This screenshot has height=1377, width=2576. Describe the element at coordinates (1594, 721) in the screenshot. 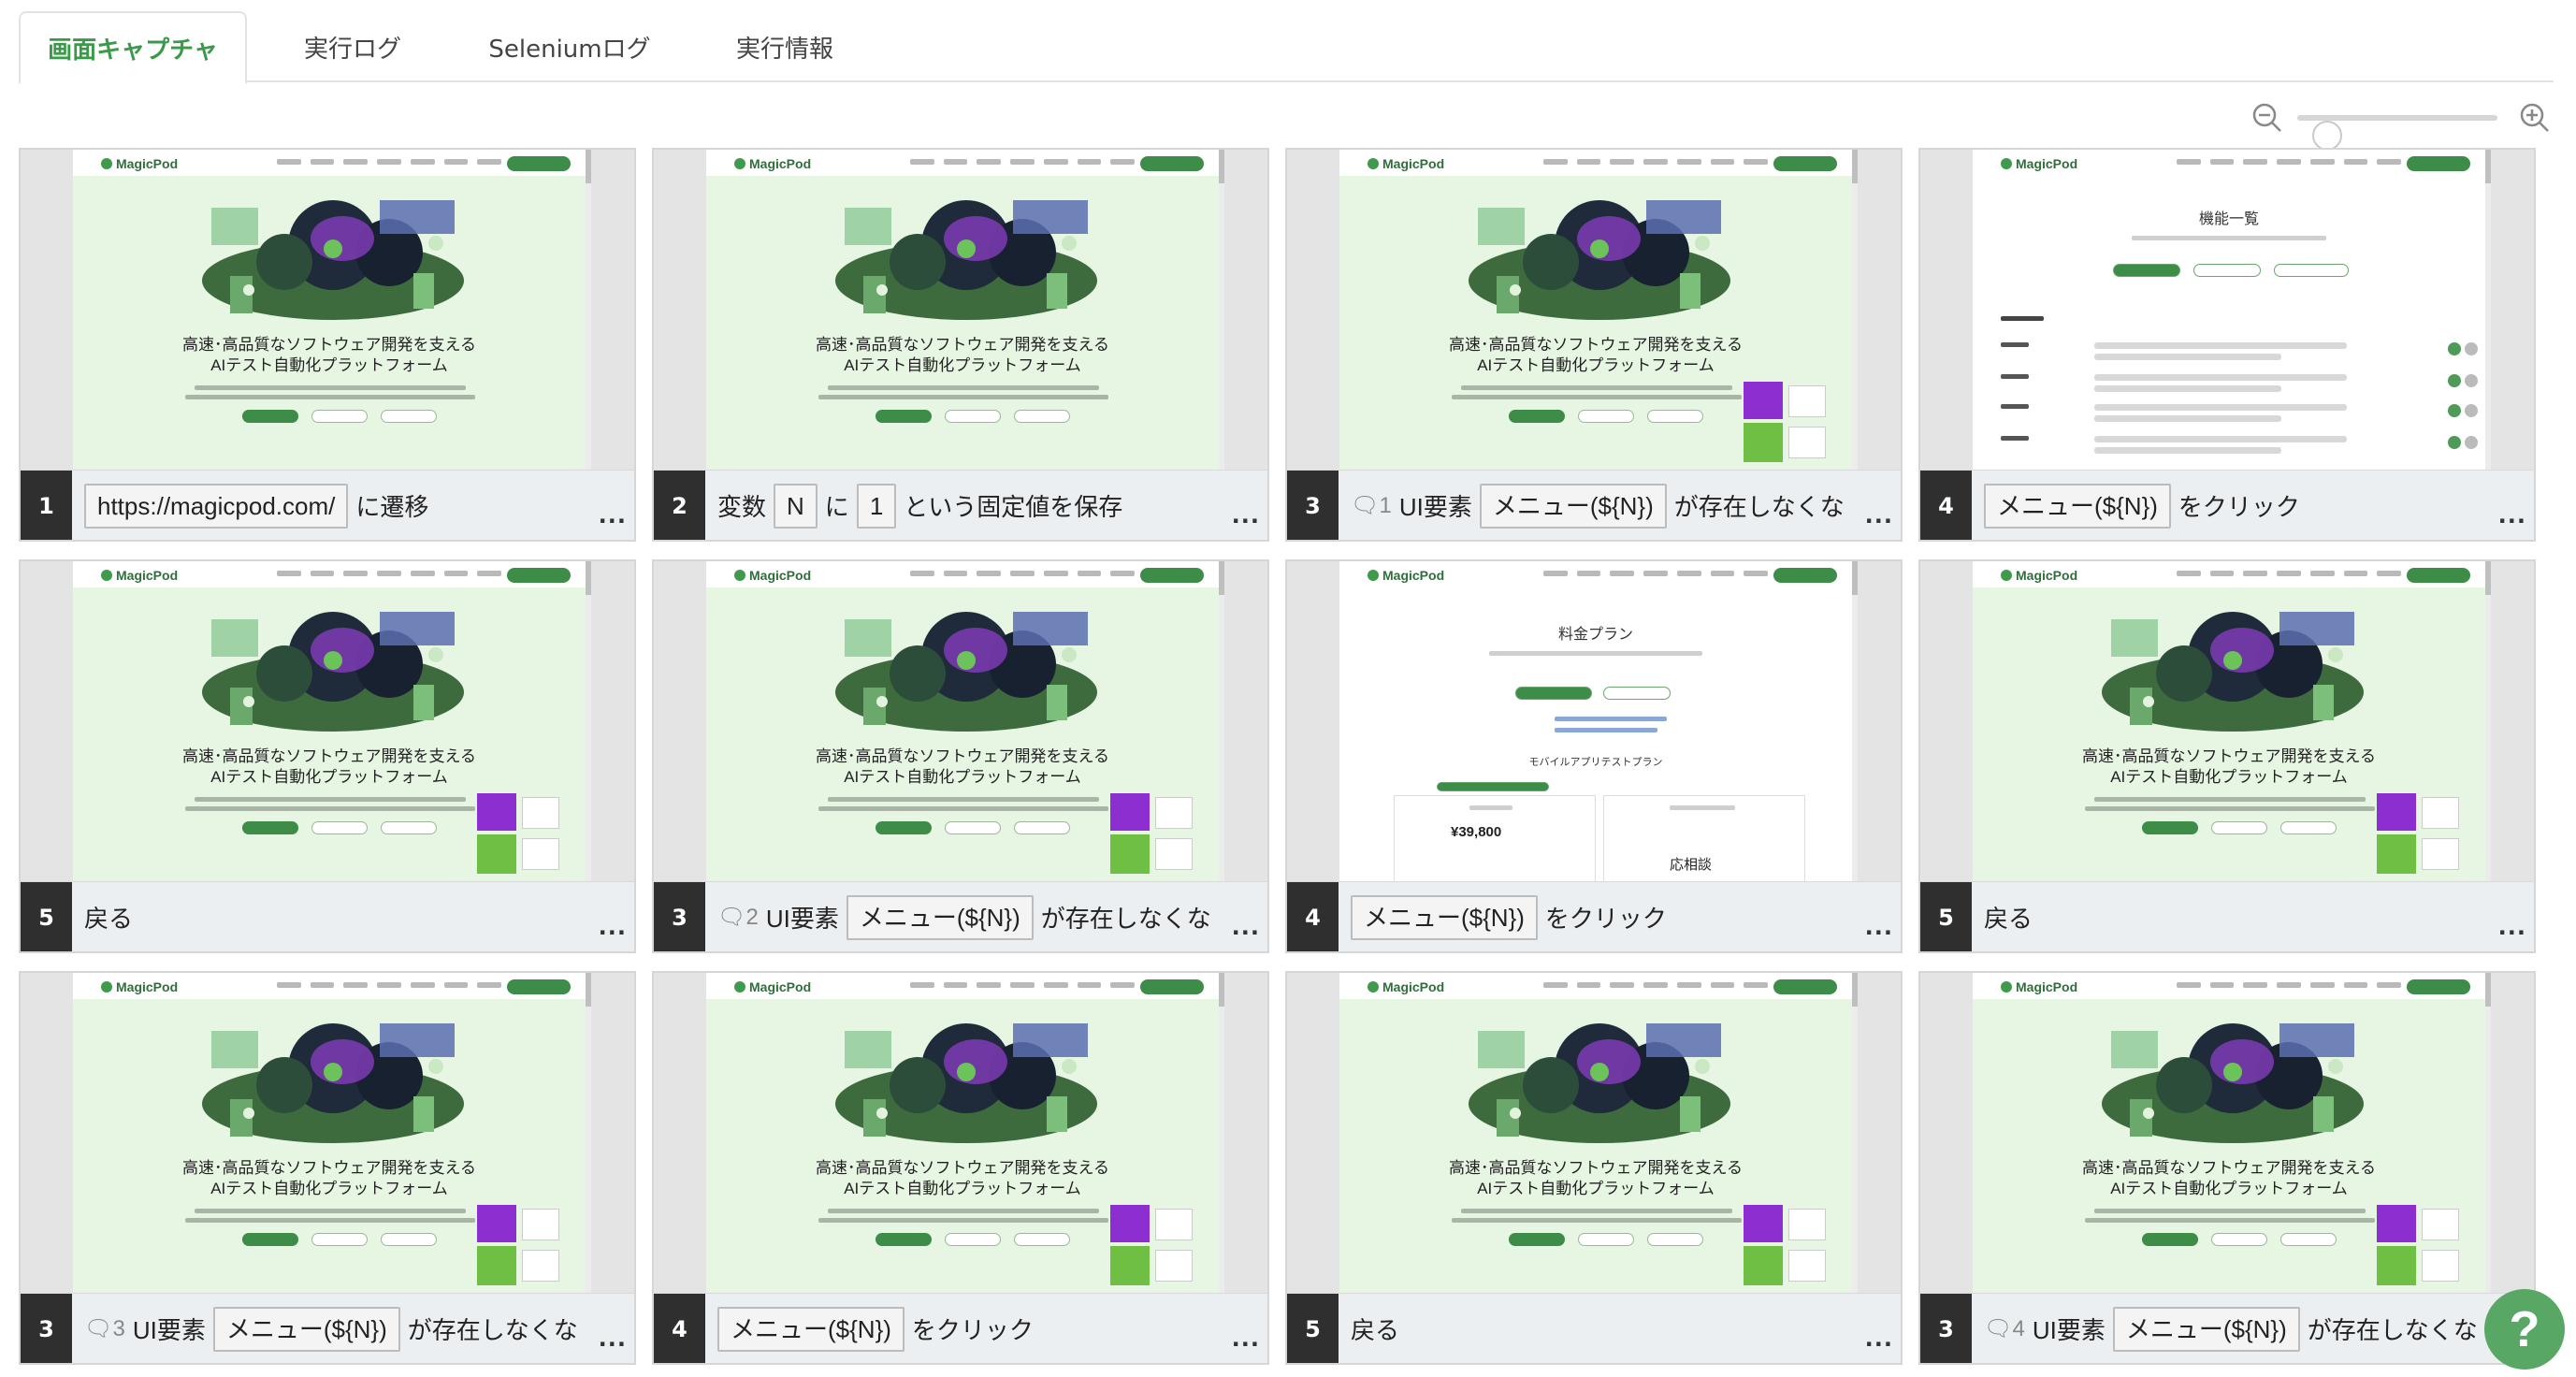

I see `screenshot-thumbnail: MagicPod 料金プラン モバイルアプリテストプラン ¥39,800 応相談` at that location.